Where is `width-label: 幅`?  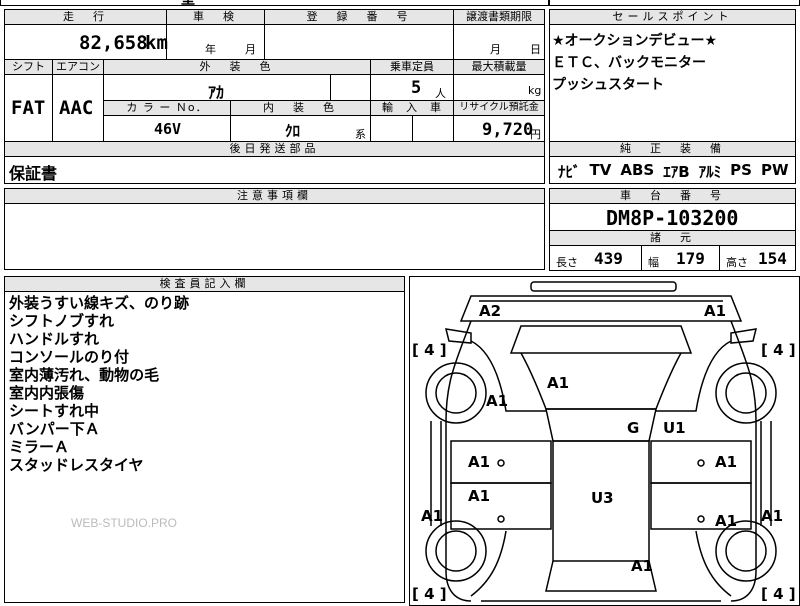
width-label: 幅 is located at coordinates (653, 262).